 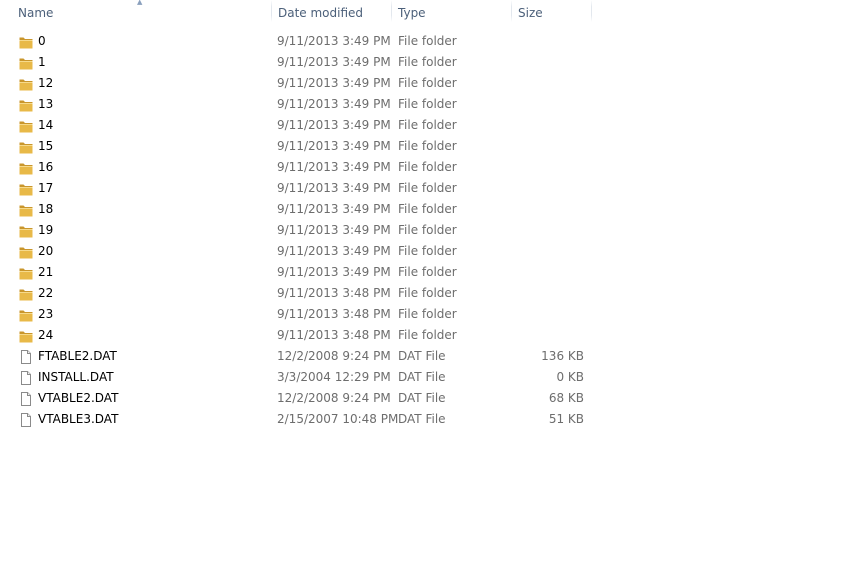 I want to click on file-row: 18 9/11/2013 3:49 PM File folder, so click(x=432, y=209).